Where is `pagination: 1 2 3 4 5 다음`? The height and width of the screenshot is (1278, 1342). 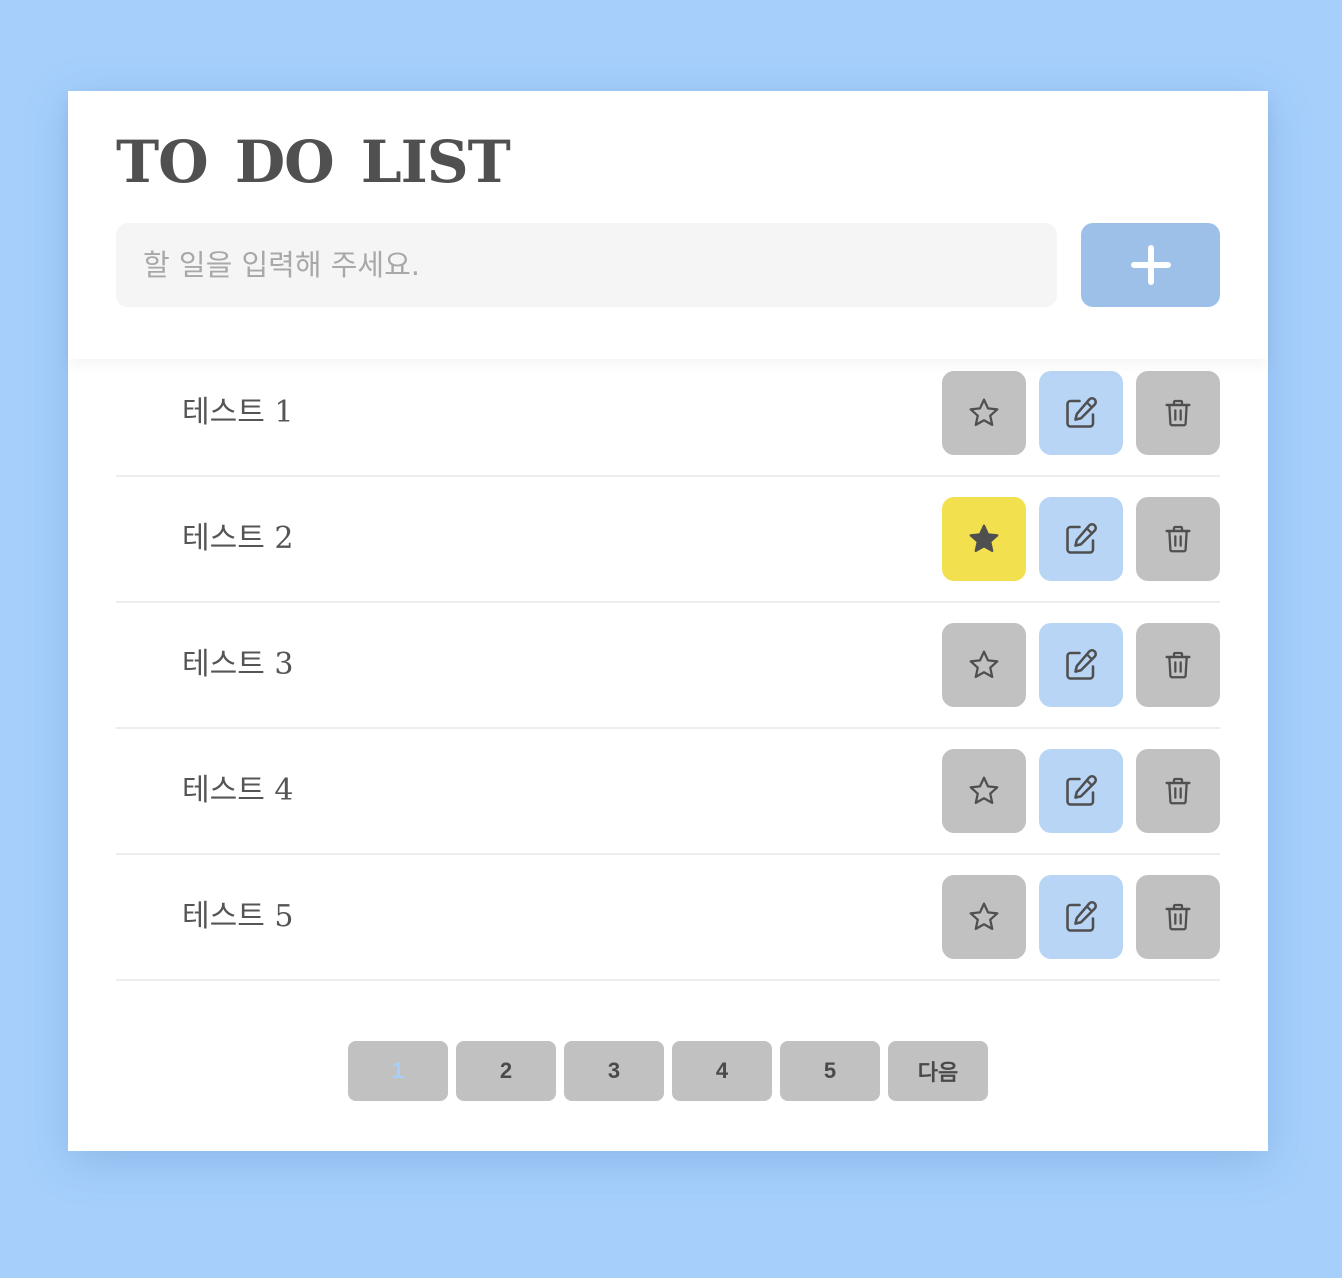
pagination: 1 2 3 4 5 다음 is located at coordinates (668, 1071).